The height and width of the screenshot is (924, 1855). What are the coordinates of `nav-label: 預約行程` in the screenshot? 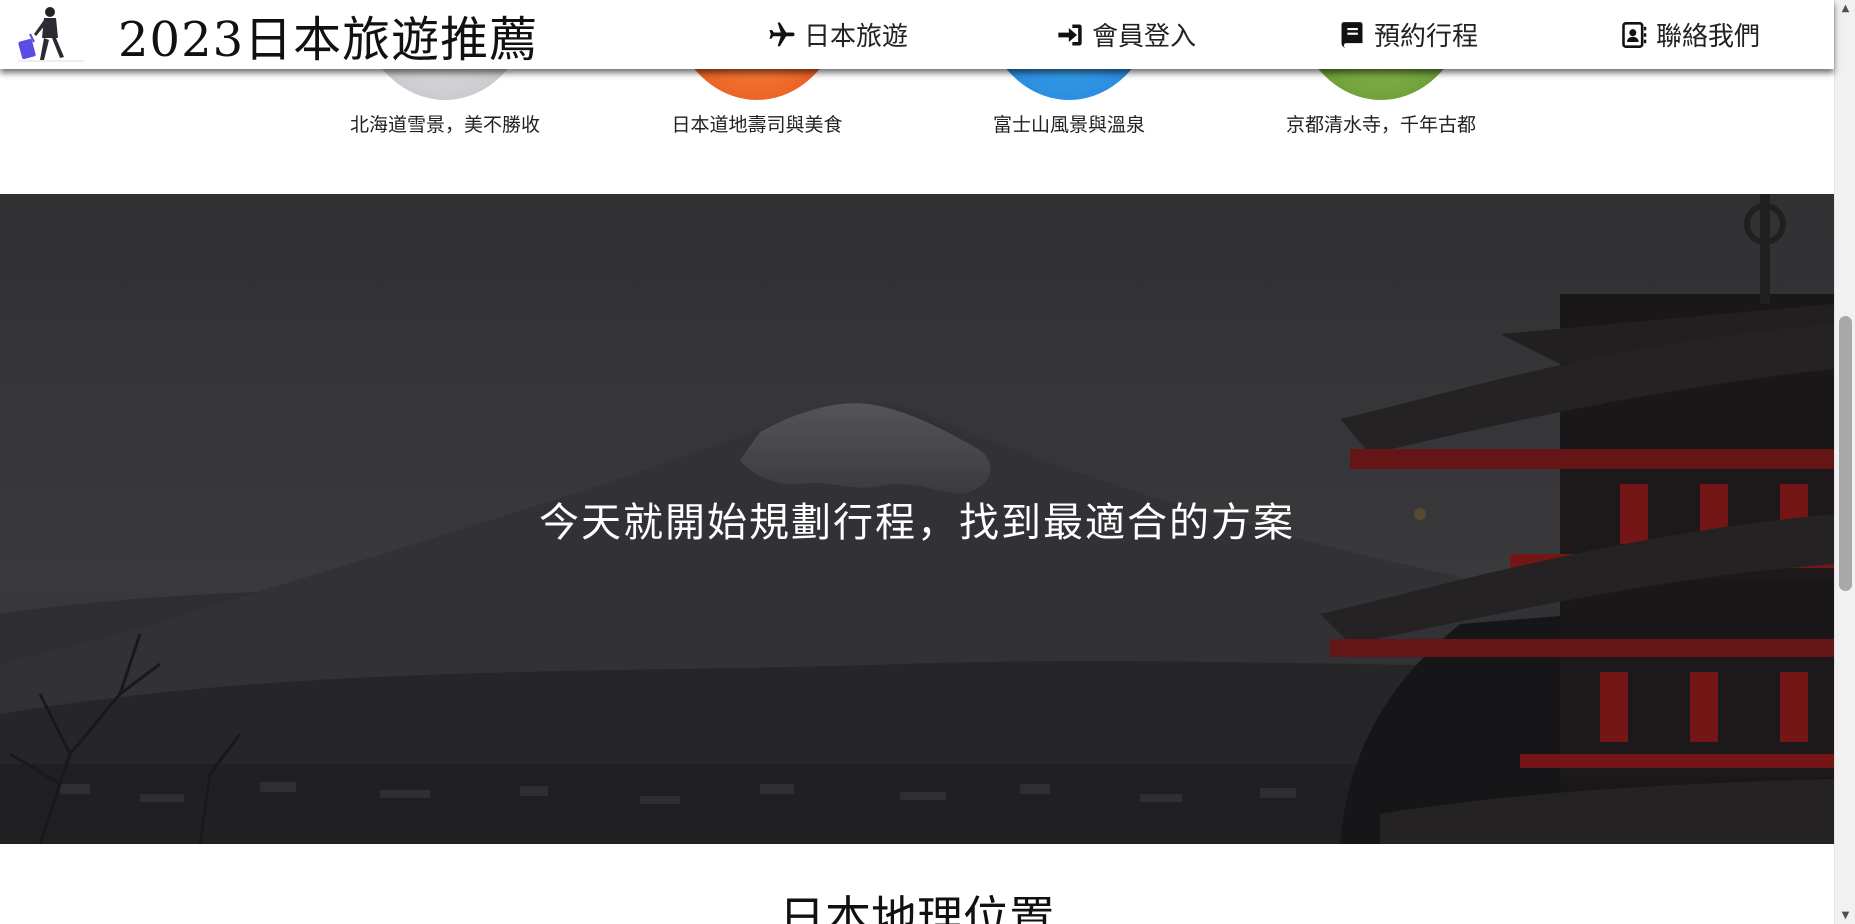 It's located at (1426, 37).